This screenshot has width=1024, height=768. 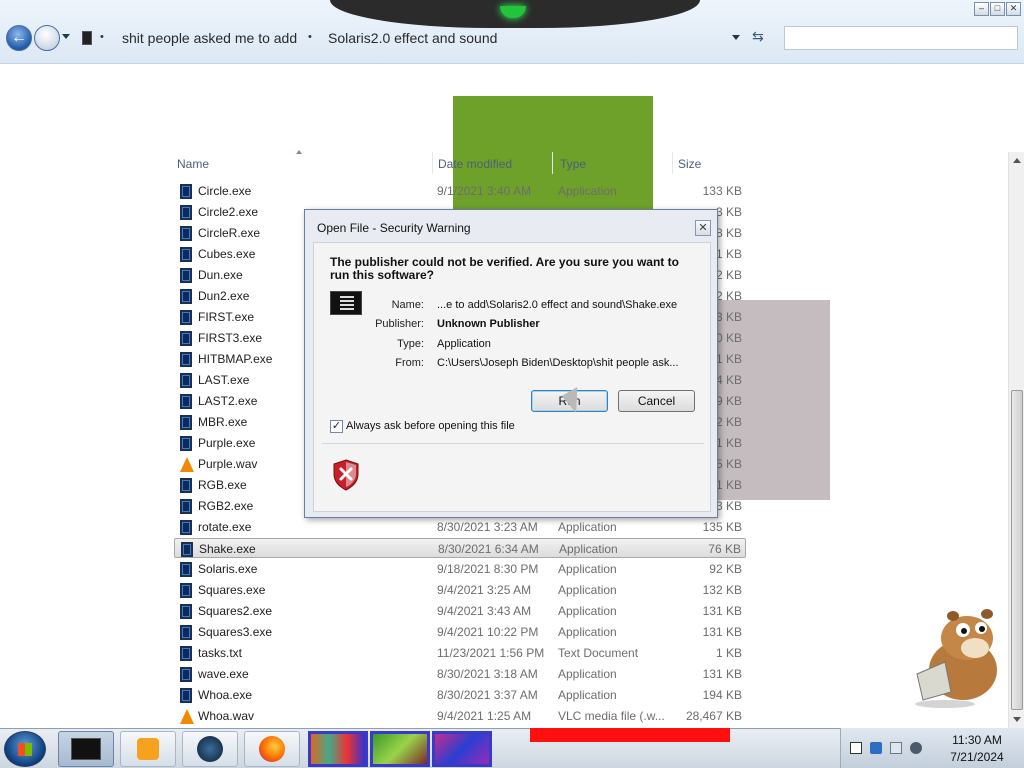 What do you see at coordinates (703, 228) in the screenshot?
I see `dialog-close-button: ✕` at bounding box center [703, 228].